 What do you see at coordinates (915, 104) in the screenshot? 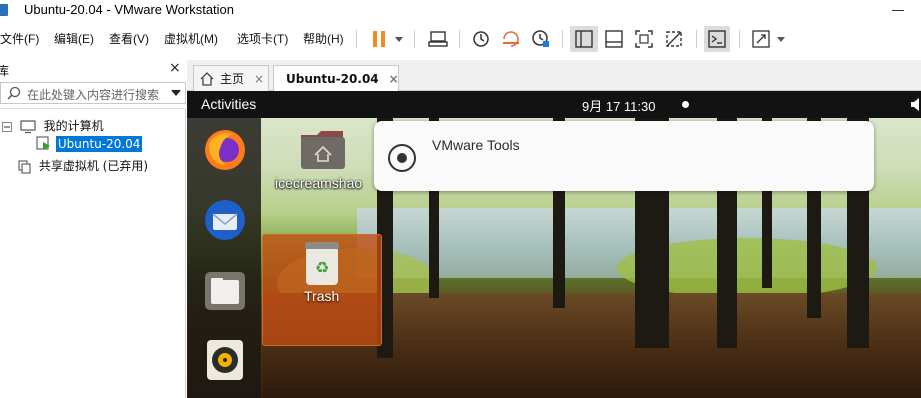
I see `volume-icon` at bounding box center [915, 104].